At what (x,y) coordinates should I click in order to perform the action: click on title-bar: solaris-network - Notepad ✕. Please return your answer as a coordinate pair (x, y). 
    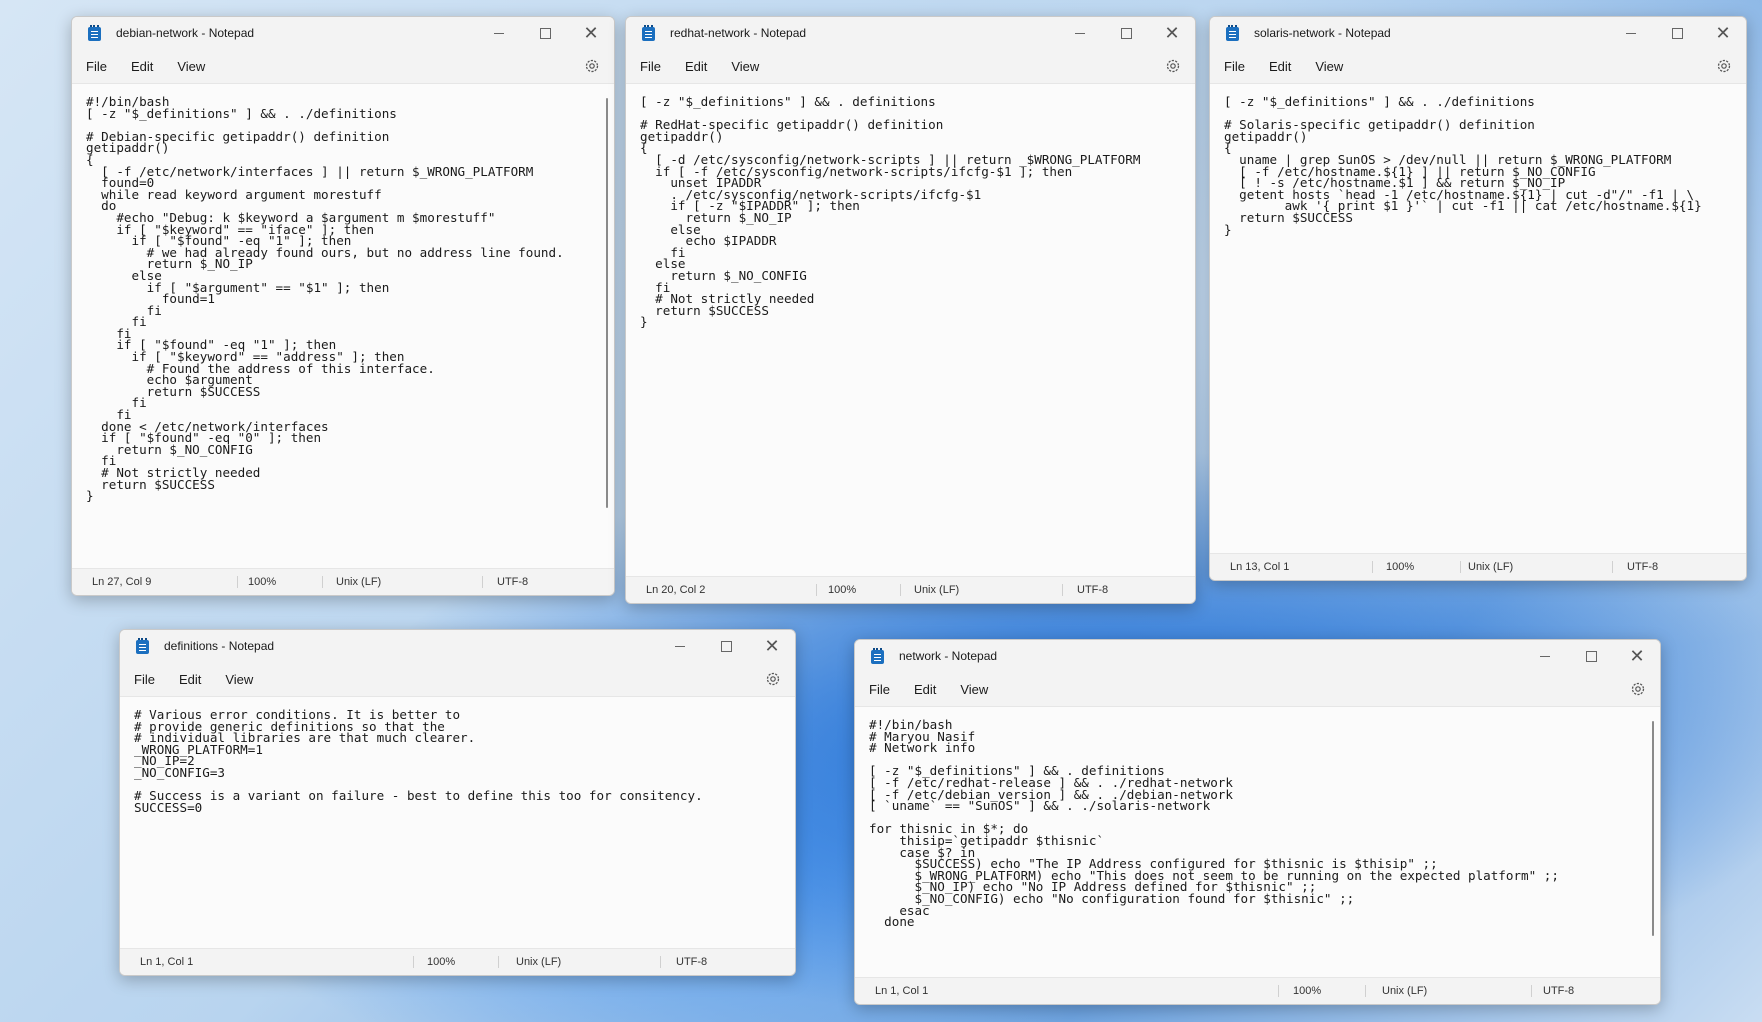
    Looking at the image, I should click on (1478, 33).